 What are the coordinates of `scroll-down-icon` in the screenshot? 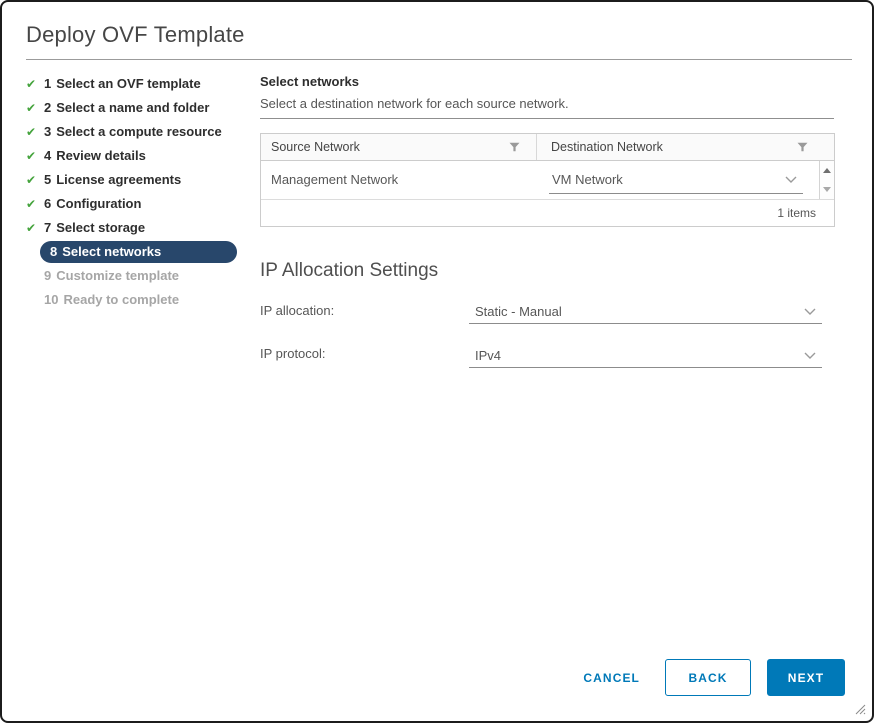 It's located at (827, 189).